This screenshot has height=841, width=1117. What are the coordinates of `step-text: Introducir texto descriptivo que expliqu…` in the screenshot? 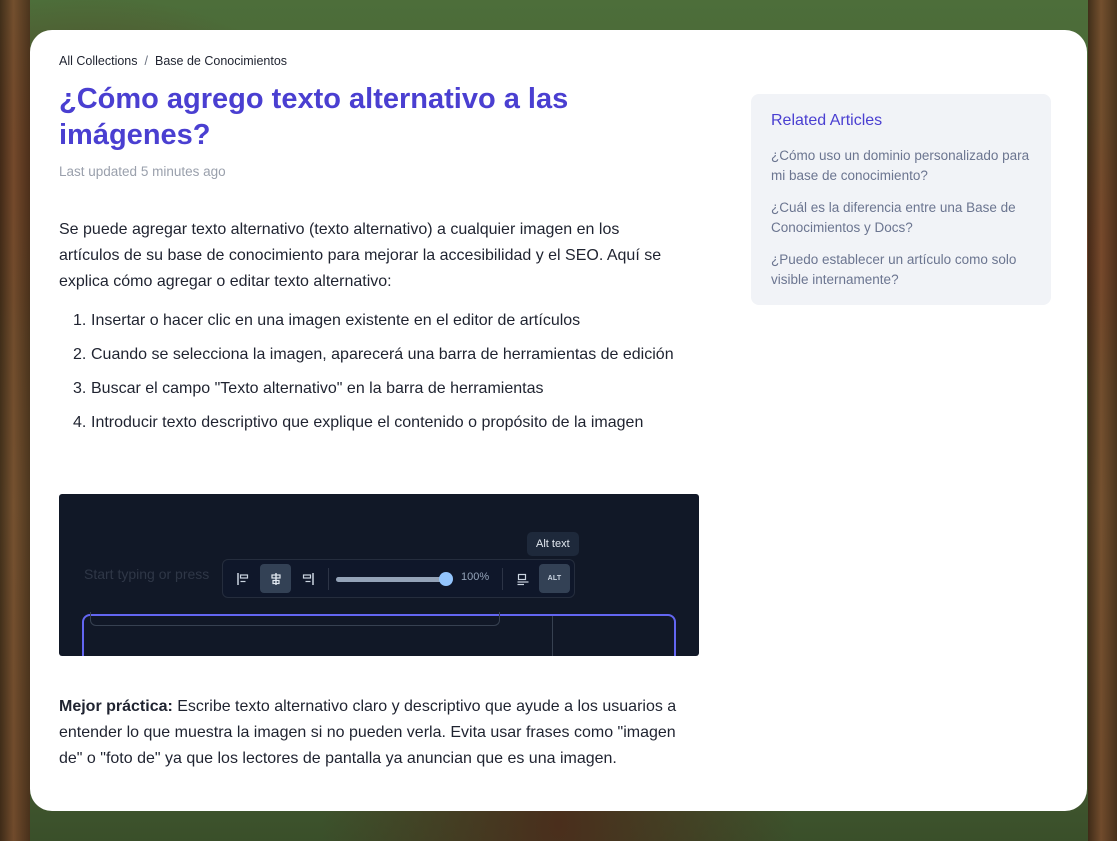 It's located at (367, 422).